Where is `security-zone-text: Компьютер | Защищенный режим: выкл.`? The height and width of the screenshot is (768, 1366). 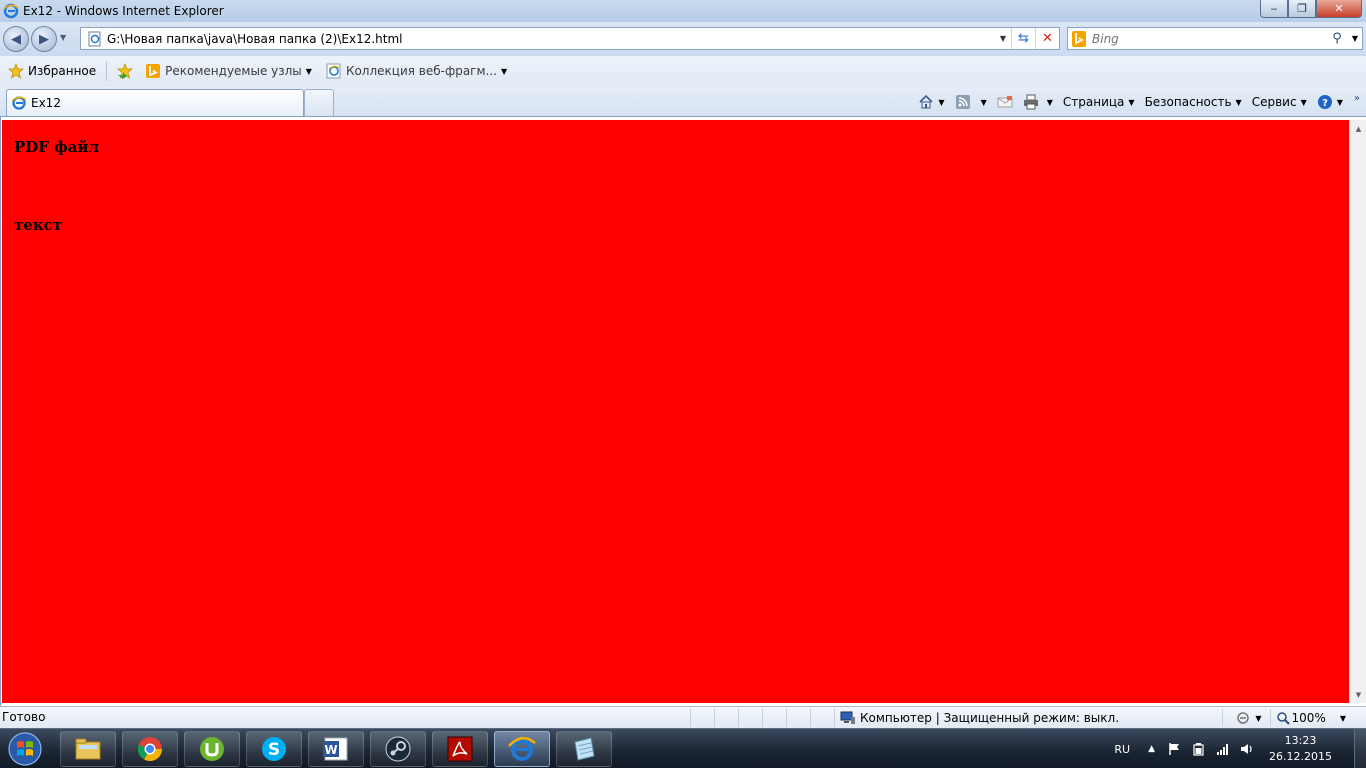
security-zone-text: Компьютер | Защищенный режим: выкл. is located at coordinates (990, 718).